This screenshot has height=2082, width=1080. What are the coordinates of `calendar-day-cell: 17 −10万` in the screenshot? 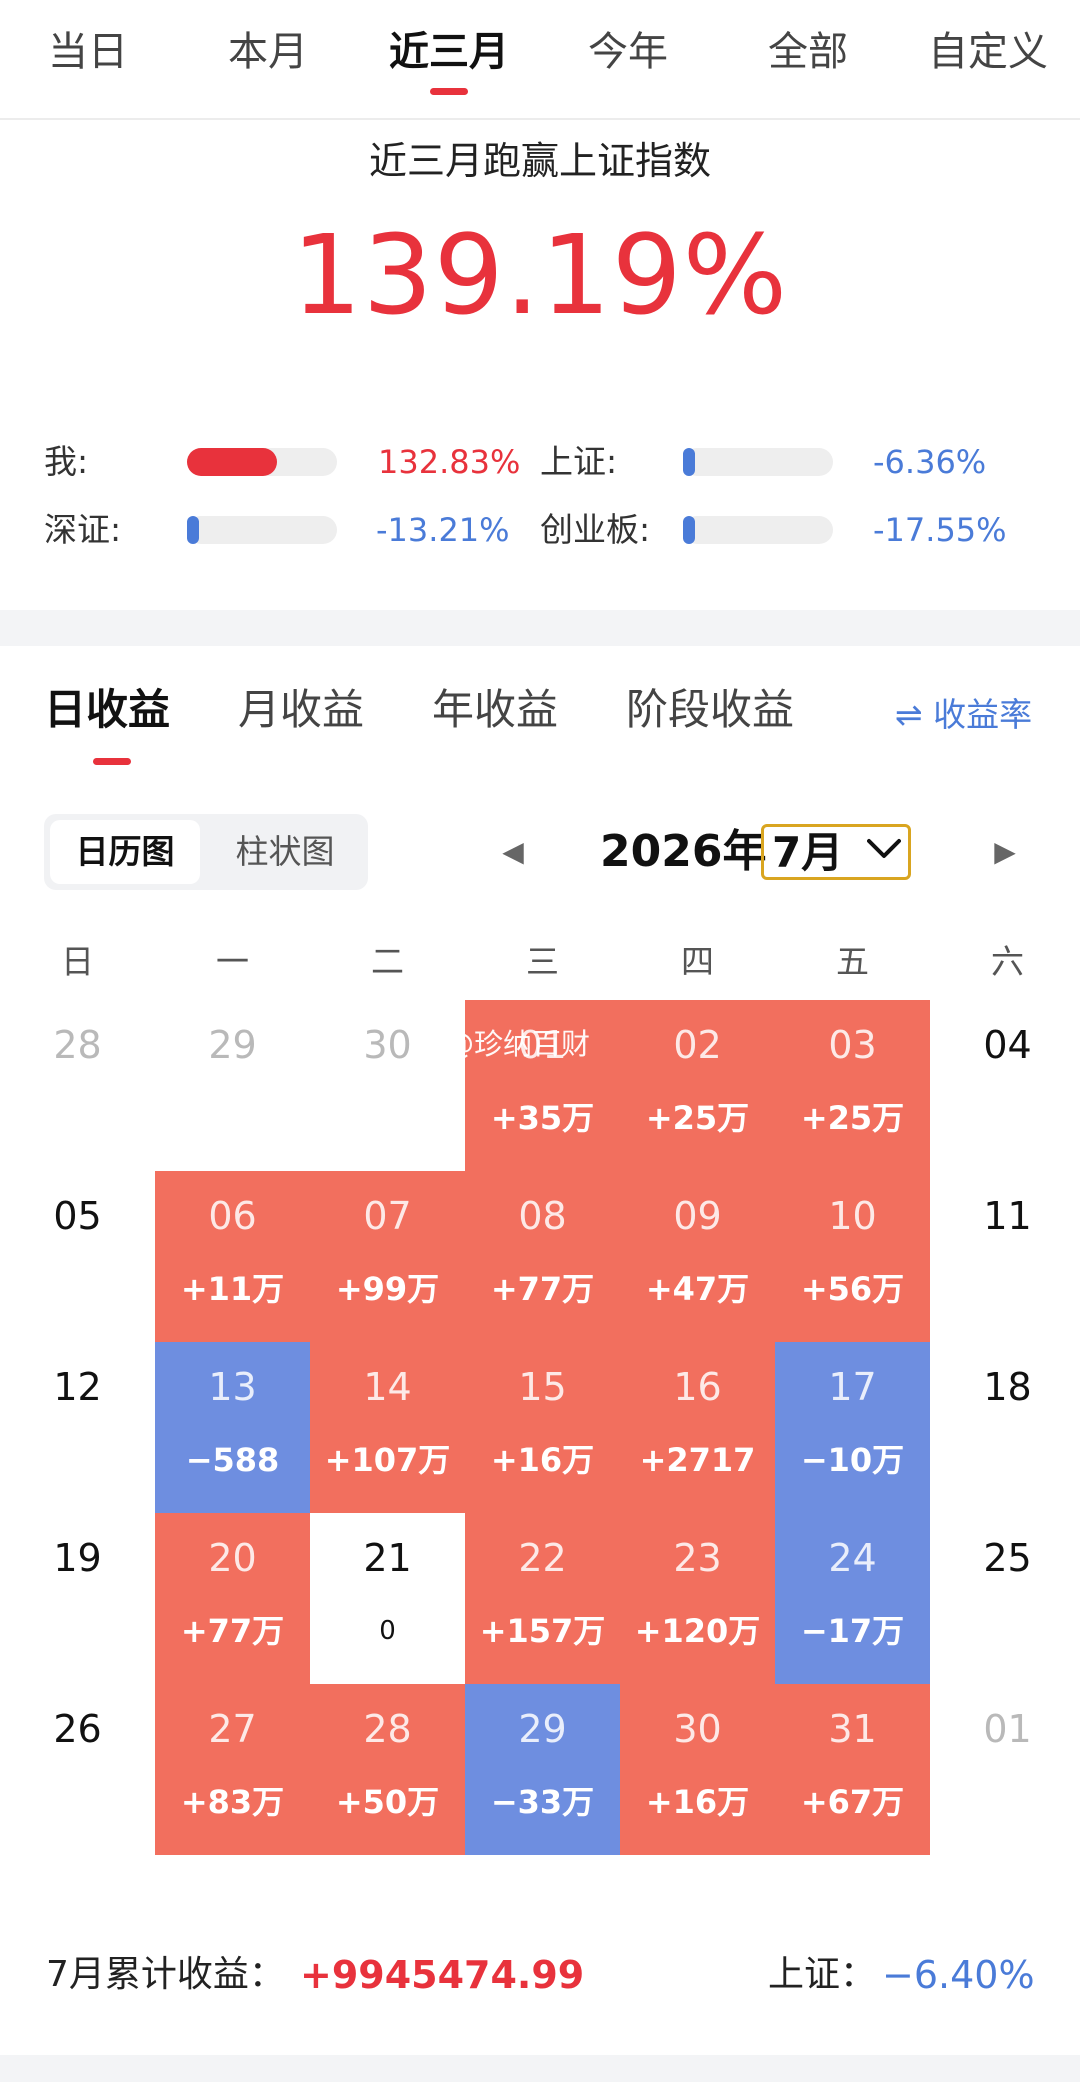 It's located at (852, 1427).